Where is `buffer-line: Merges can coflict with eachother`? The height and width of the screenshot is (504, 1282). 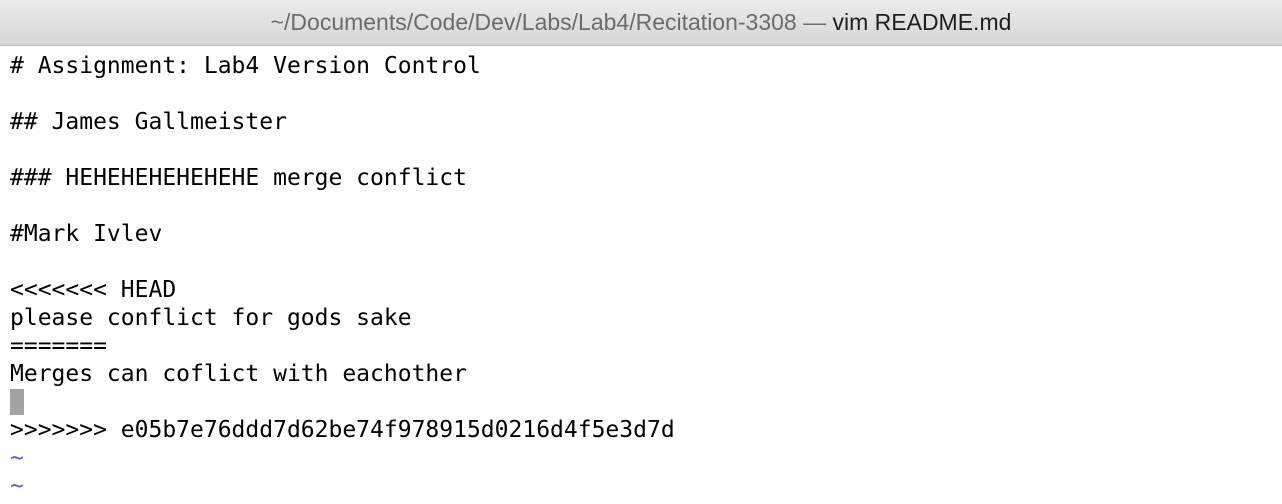
buffer-line: Merges can coflict with eachother is located at coordinates (238, 374).